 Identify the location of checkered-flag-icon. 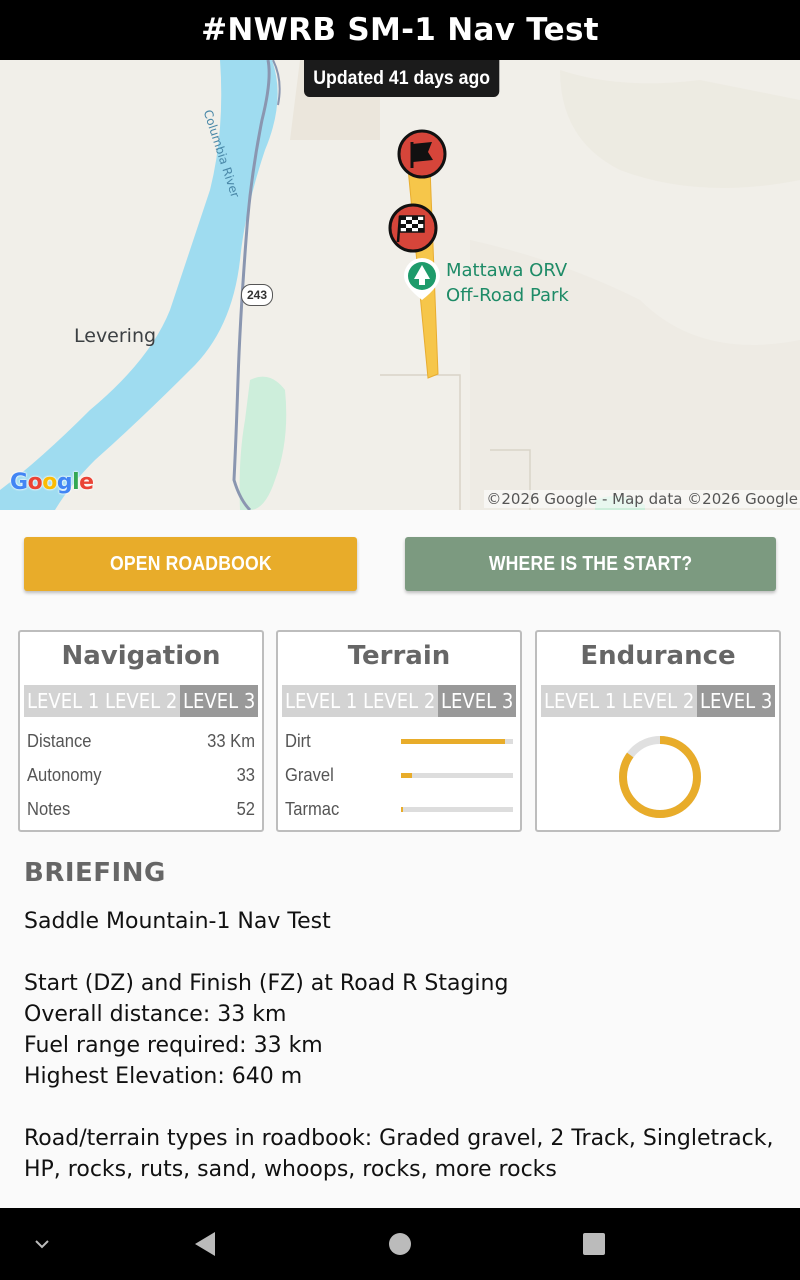
(413, 228).